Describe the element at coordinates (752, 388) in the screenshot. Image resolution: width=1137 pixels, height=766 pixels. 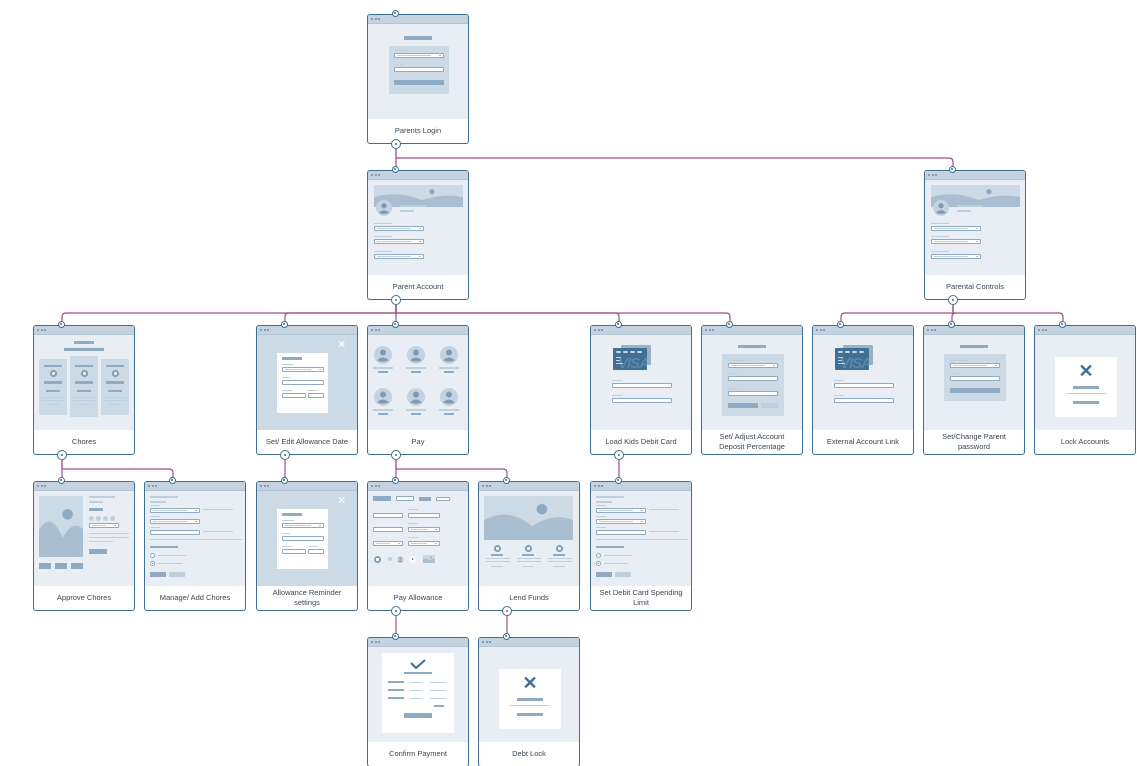
I see `screen-card-set-adjust-deposit: Set/ Adjust Account Deposit Percentage` at that location.